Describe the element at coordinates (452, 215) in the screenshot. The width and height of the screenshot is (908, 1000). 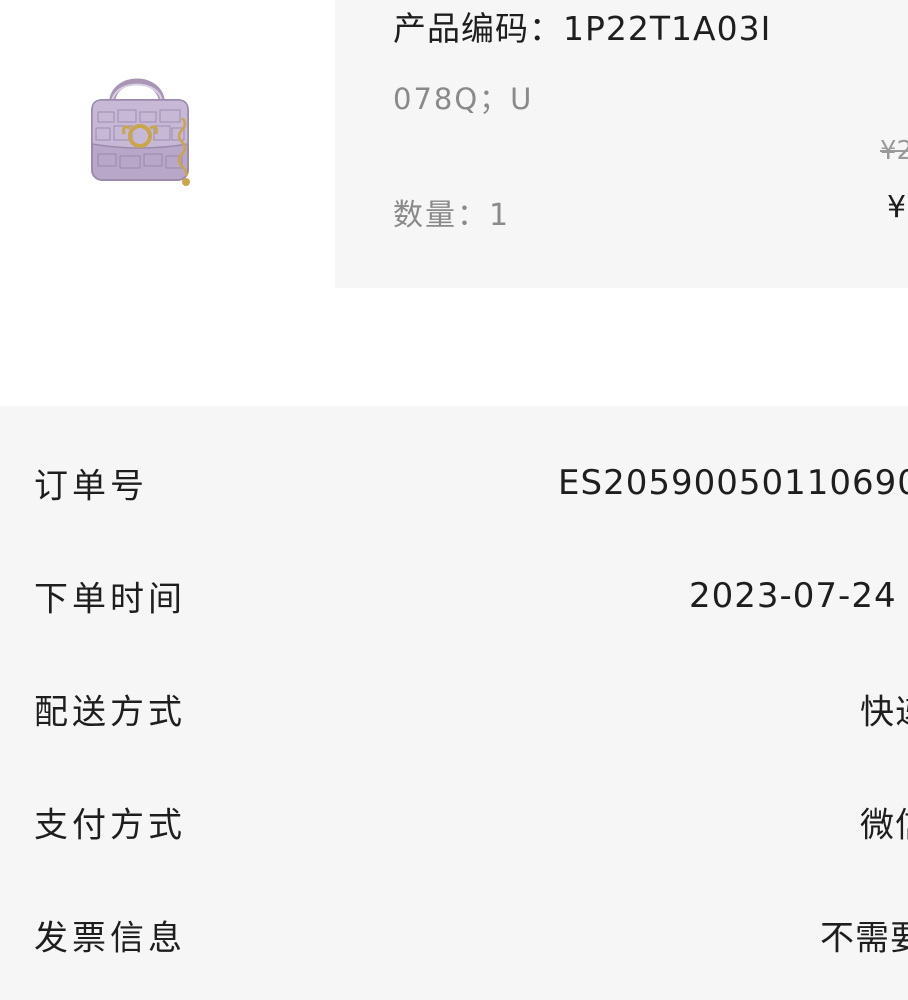
I see `product-quantity: 数量：1` at that location.